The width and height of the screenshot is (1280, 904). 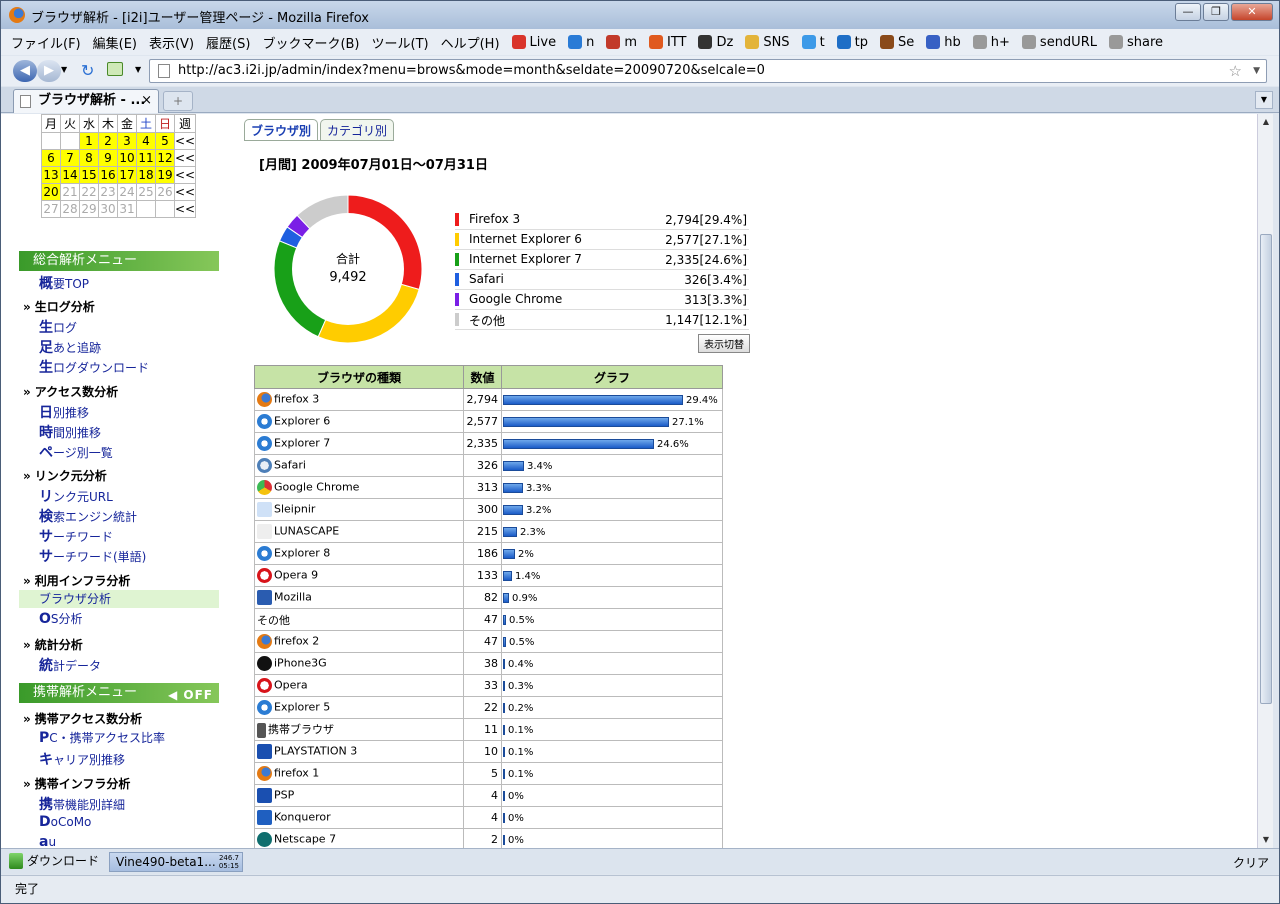 I want to click on tab-by-browser: ブラウザ別, so click(x=281, y=130).